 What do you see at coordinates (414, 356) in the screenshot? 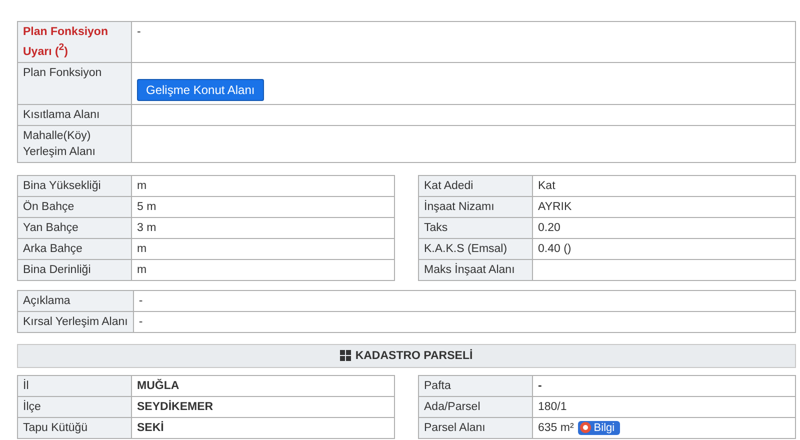
I see `section-title: KADASTRO PARSELİ` at bounding box center [414, 356].